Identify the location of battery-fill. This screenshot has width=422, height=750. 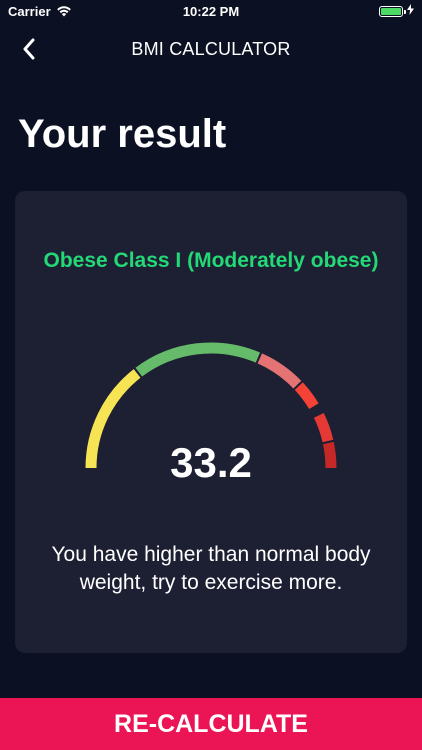
(391, 11).